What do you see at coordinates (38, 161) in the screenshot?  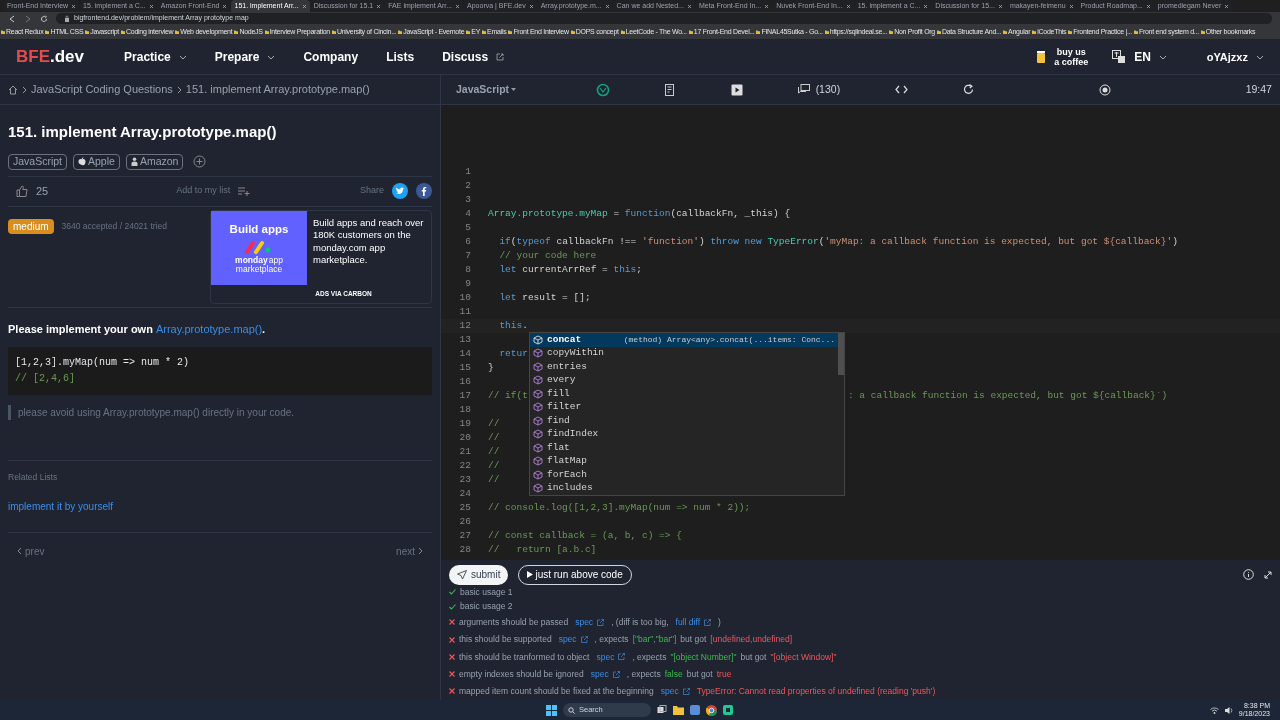 I see `tag: JavaScript` at bounding box center [38, 161].